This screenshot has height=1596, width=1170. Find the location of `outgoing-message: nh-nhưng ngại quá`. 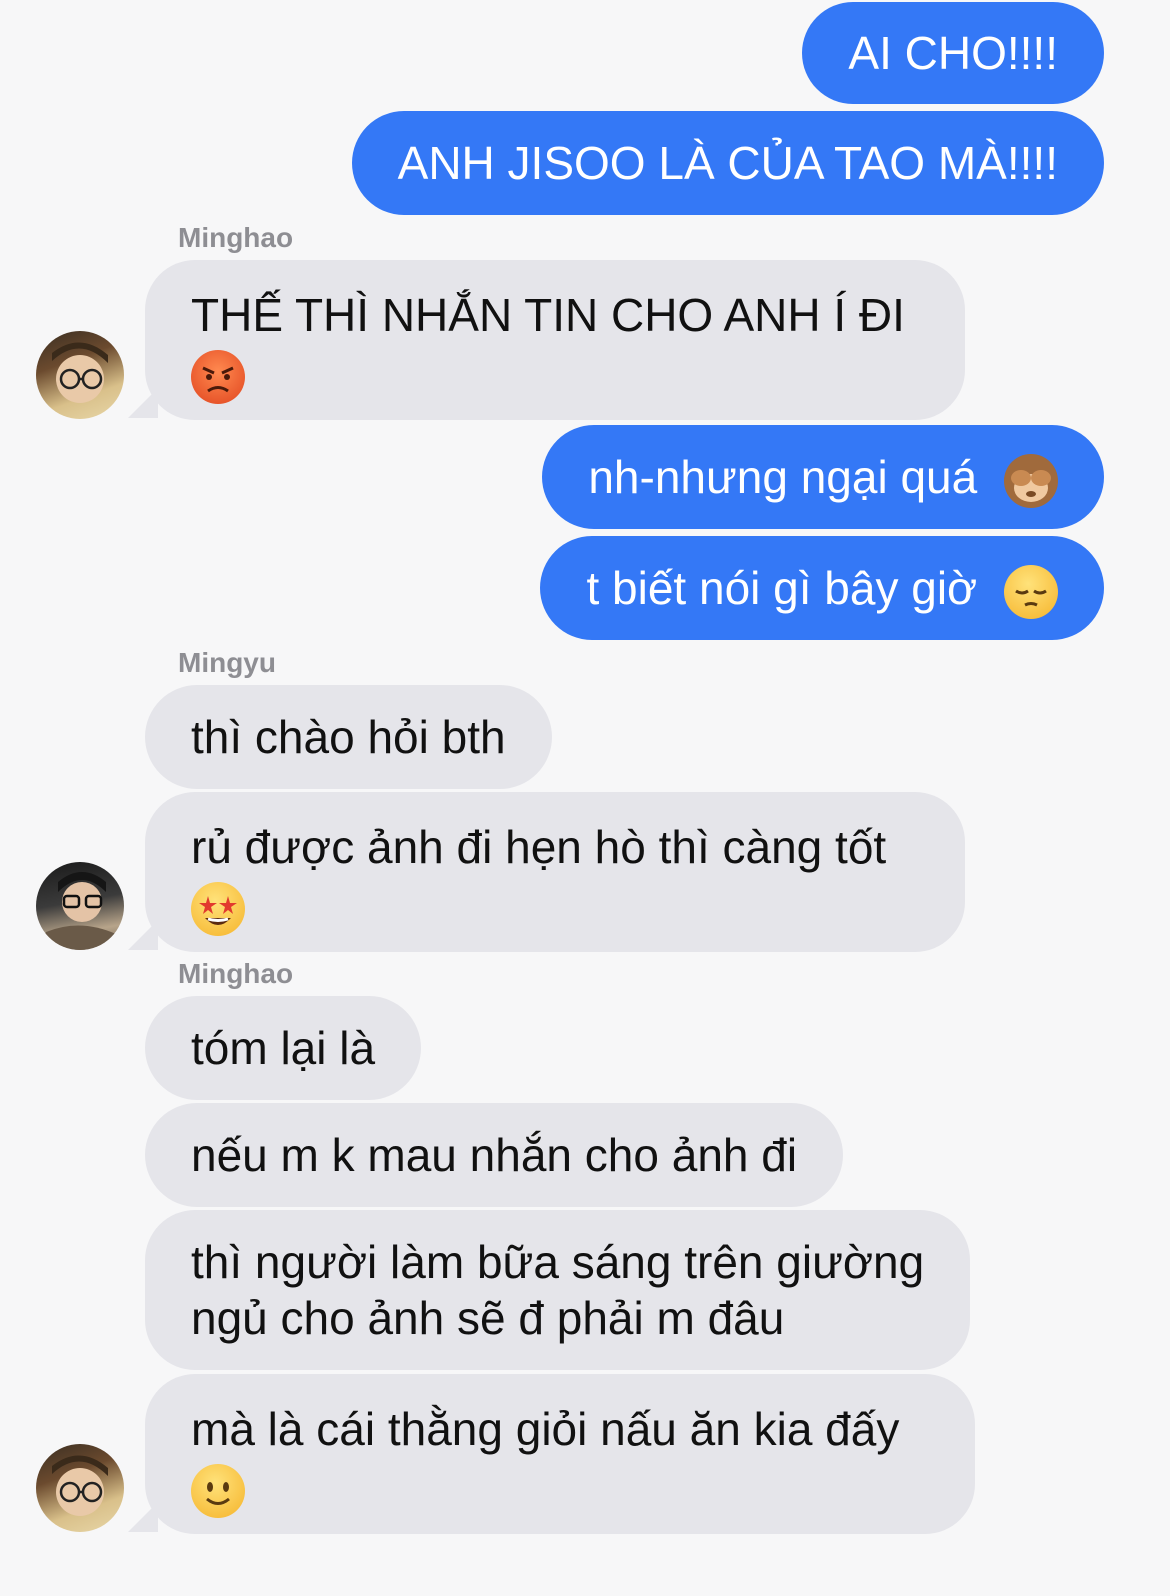

outgoing-message: nh-nhưng ngại quá is located at coordinates (823, 477).